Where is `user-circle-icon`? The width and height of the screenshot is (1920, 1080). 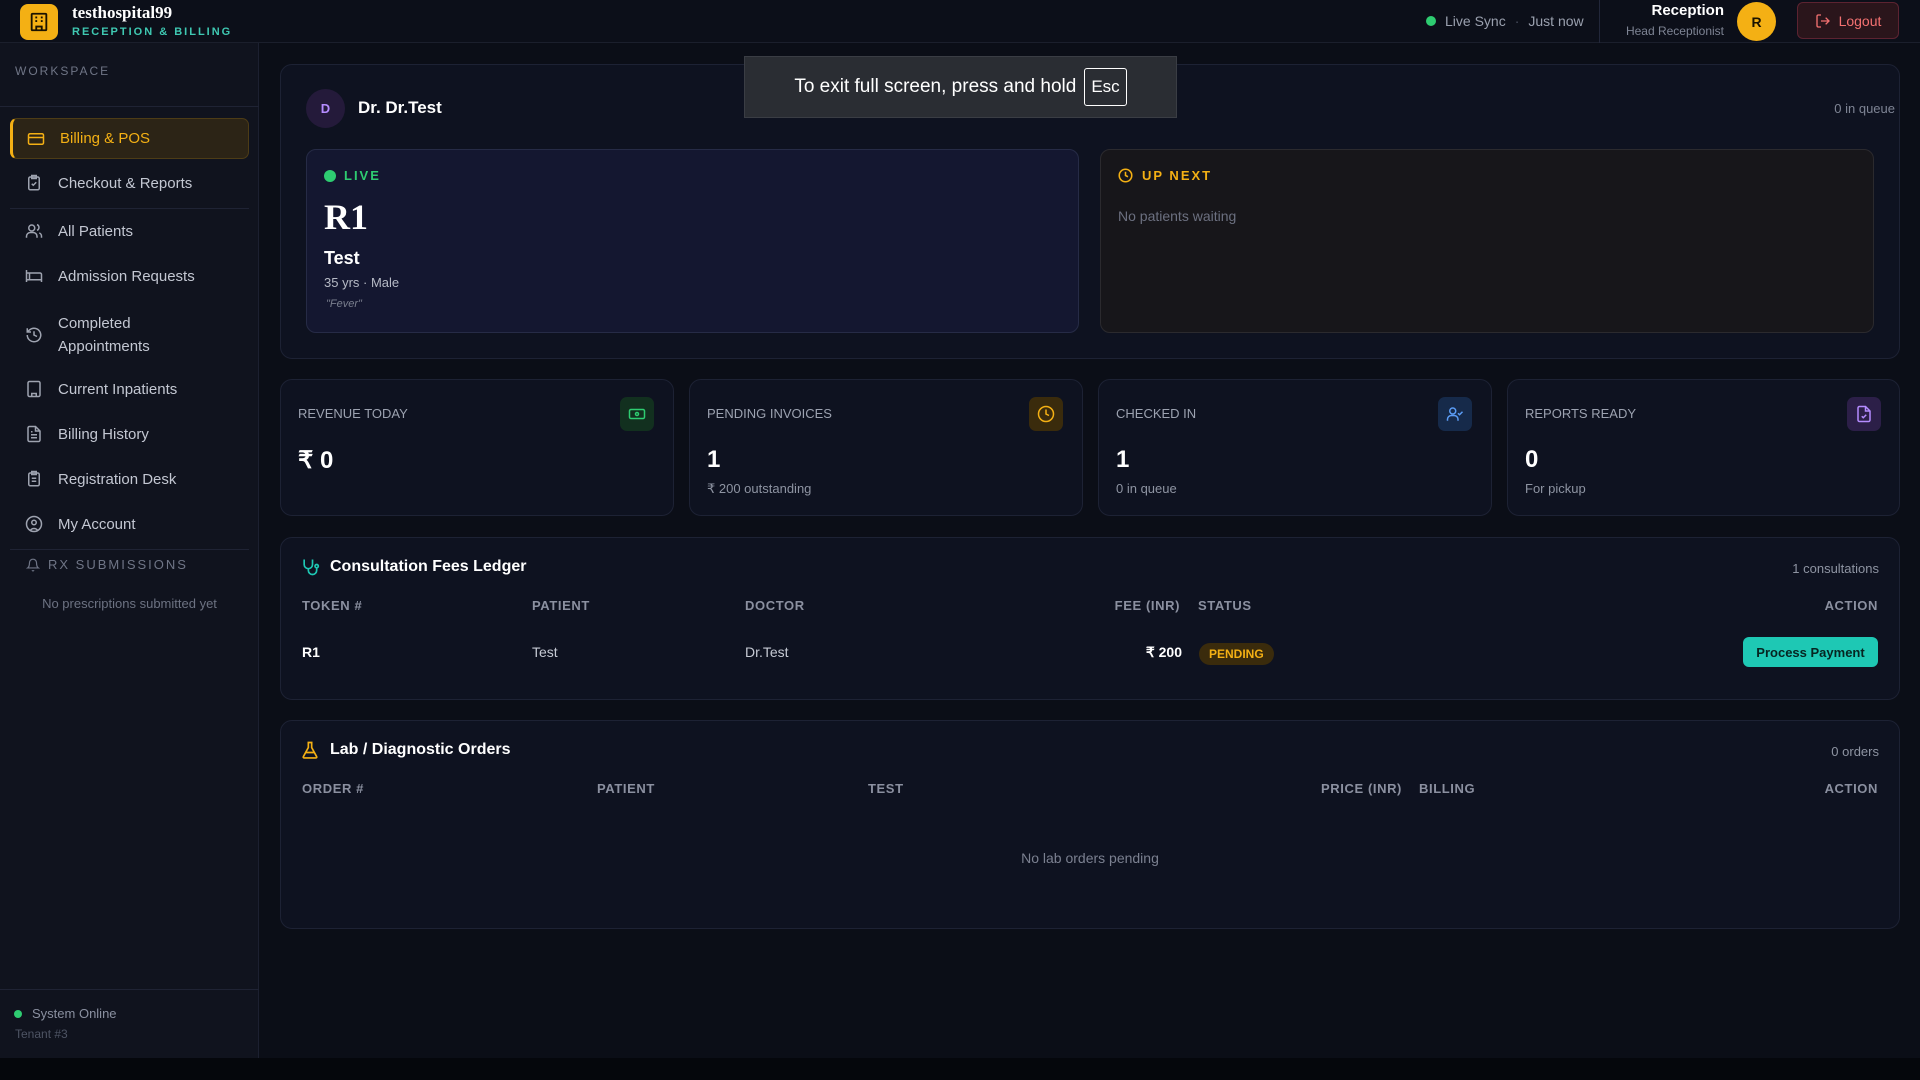 user-circle-icon is located at coordinates (34, 524).